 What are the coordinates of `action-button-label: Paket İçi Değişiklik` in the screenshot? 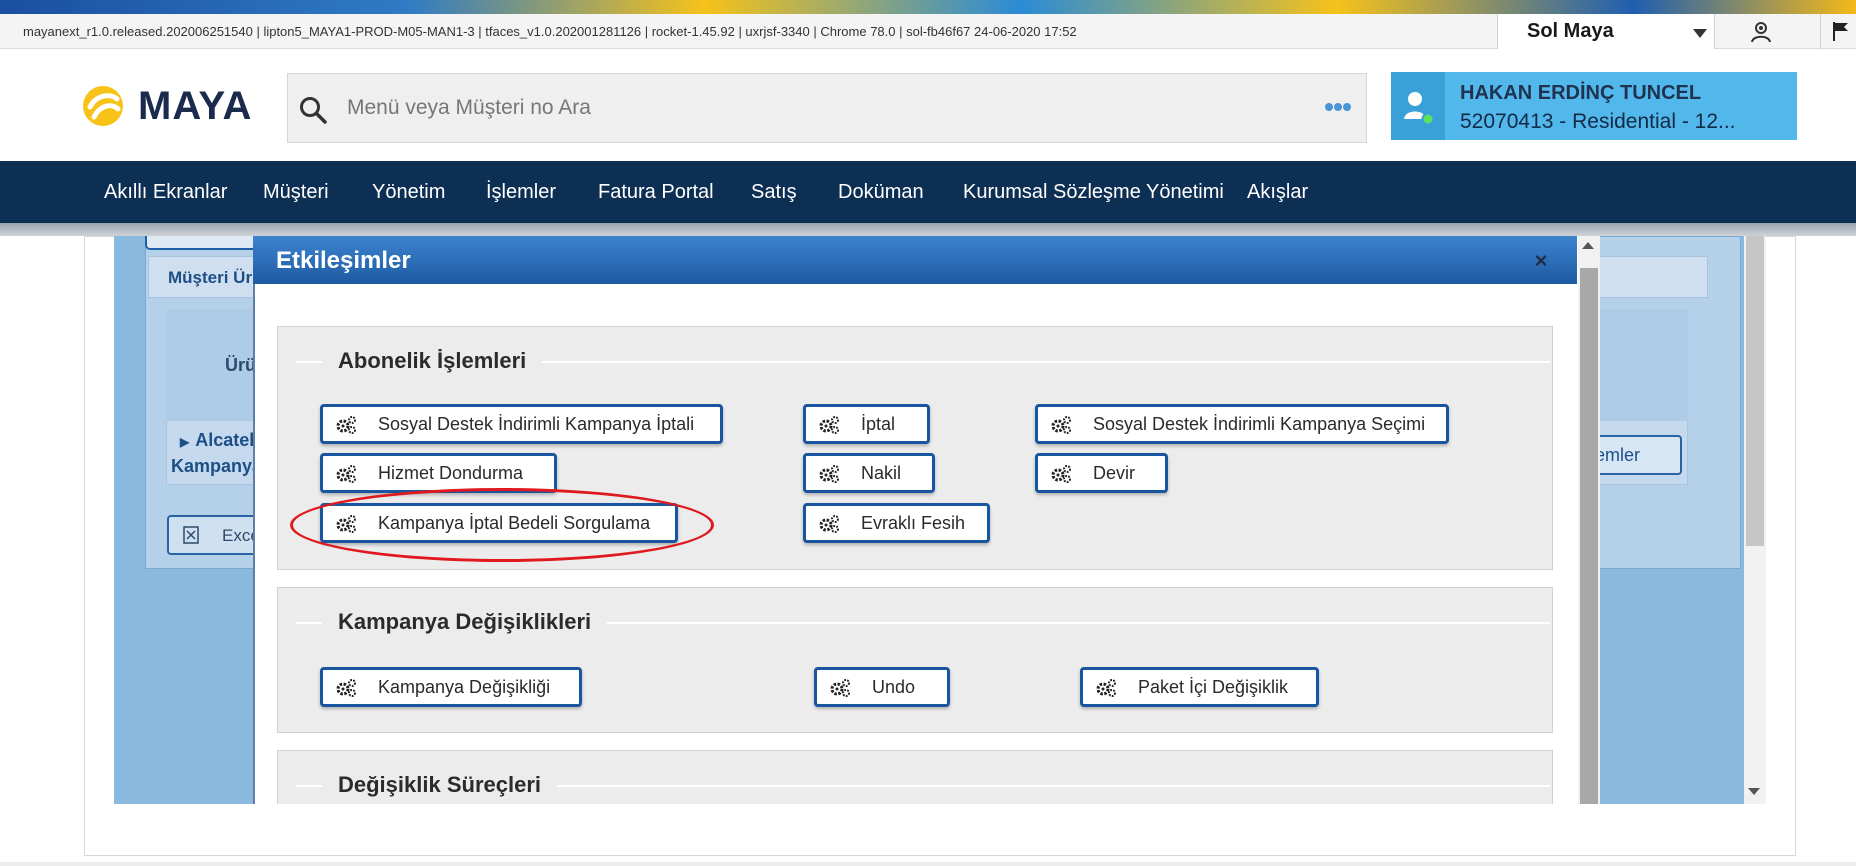 It's located at (1213, 687).